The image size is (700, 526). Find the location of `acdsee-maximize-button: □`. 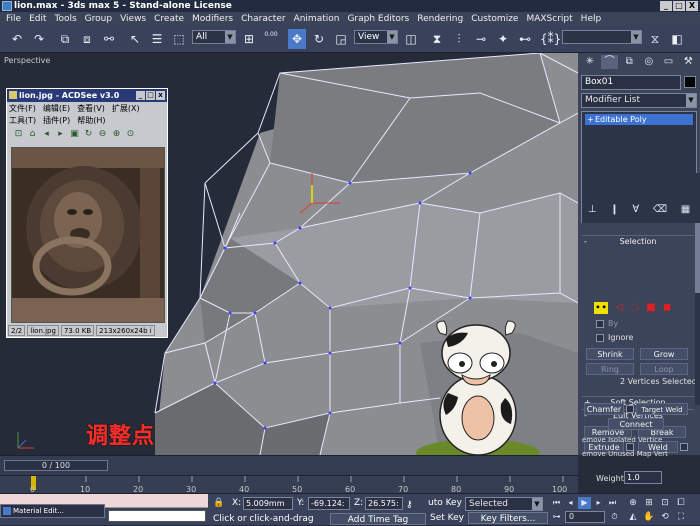

acdsee-maximize-button: □ is located at coordinates (150, 95).